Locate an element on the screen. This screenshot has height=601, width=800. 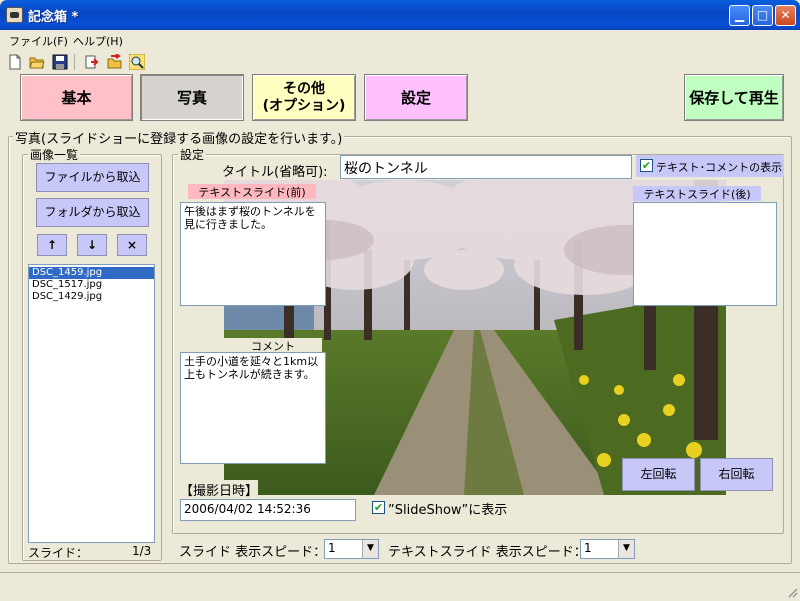
tab-settei: 設定 is located at coordinates (416, 97).